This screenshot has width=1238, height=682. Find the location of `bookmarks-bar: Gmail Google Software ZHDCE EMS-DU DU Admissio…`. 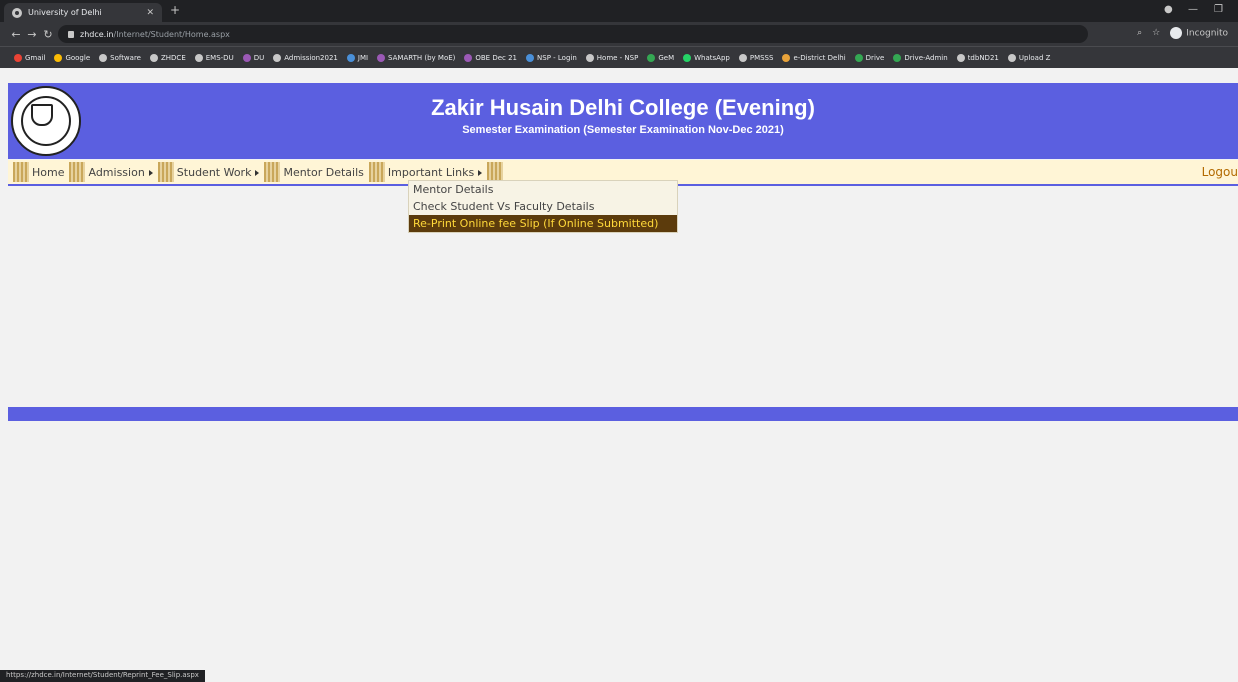

bookmarks-bar: Gmail Google Software ZHDCE EMS-DU DU Admissio… is located at coordinates (619, 57).